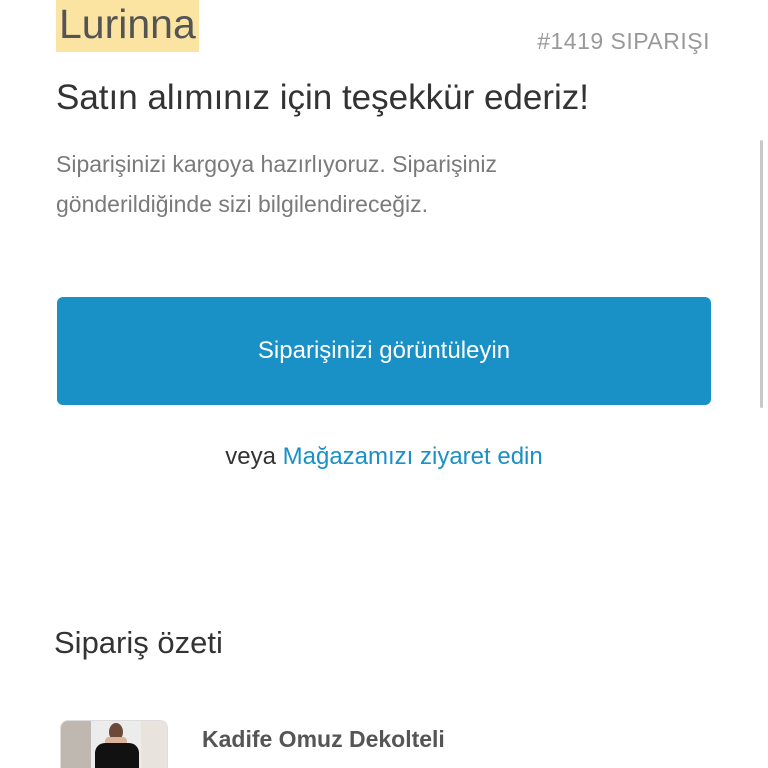 The width and height of the screenshot is (768, 768). I want to click on alternative-action: veya Mağazamızı ziyaret edin, so click(384, 457).